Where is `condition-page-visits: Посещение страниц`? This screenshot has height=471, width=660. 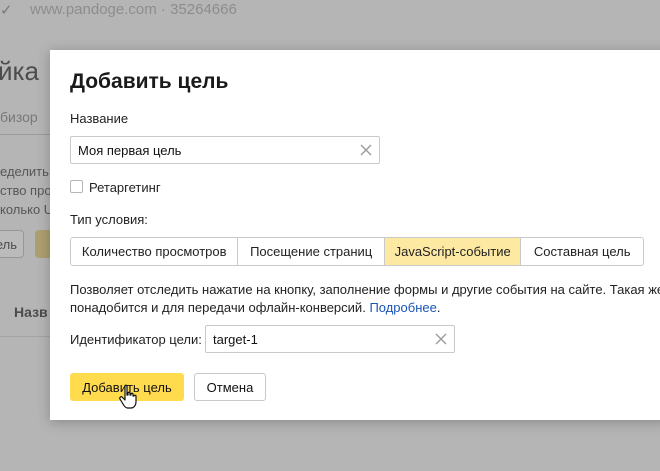 condition-page-visits: Посещение страниц is located at coordinates (311, 251).